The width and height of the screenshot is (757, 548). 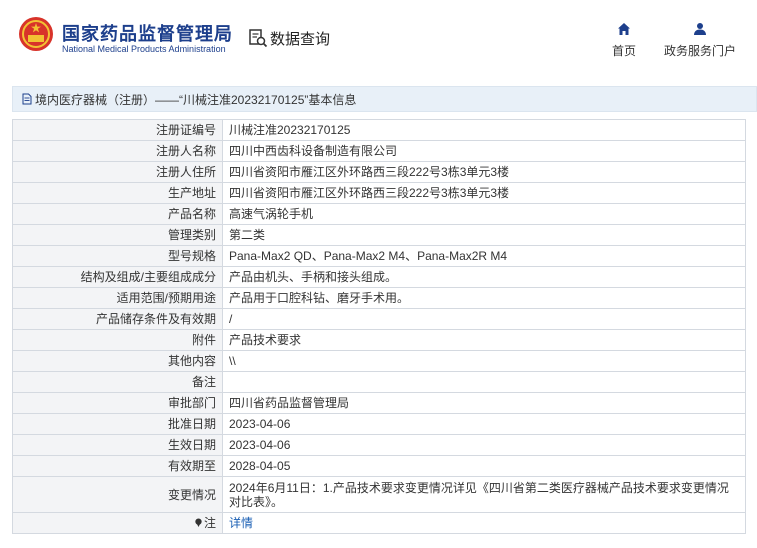 I want to click on table-row: 注册人住所 四川省资阳市雁江区外环路西三段222号3栋3单元3楼, so click(x=379, y=172).